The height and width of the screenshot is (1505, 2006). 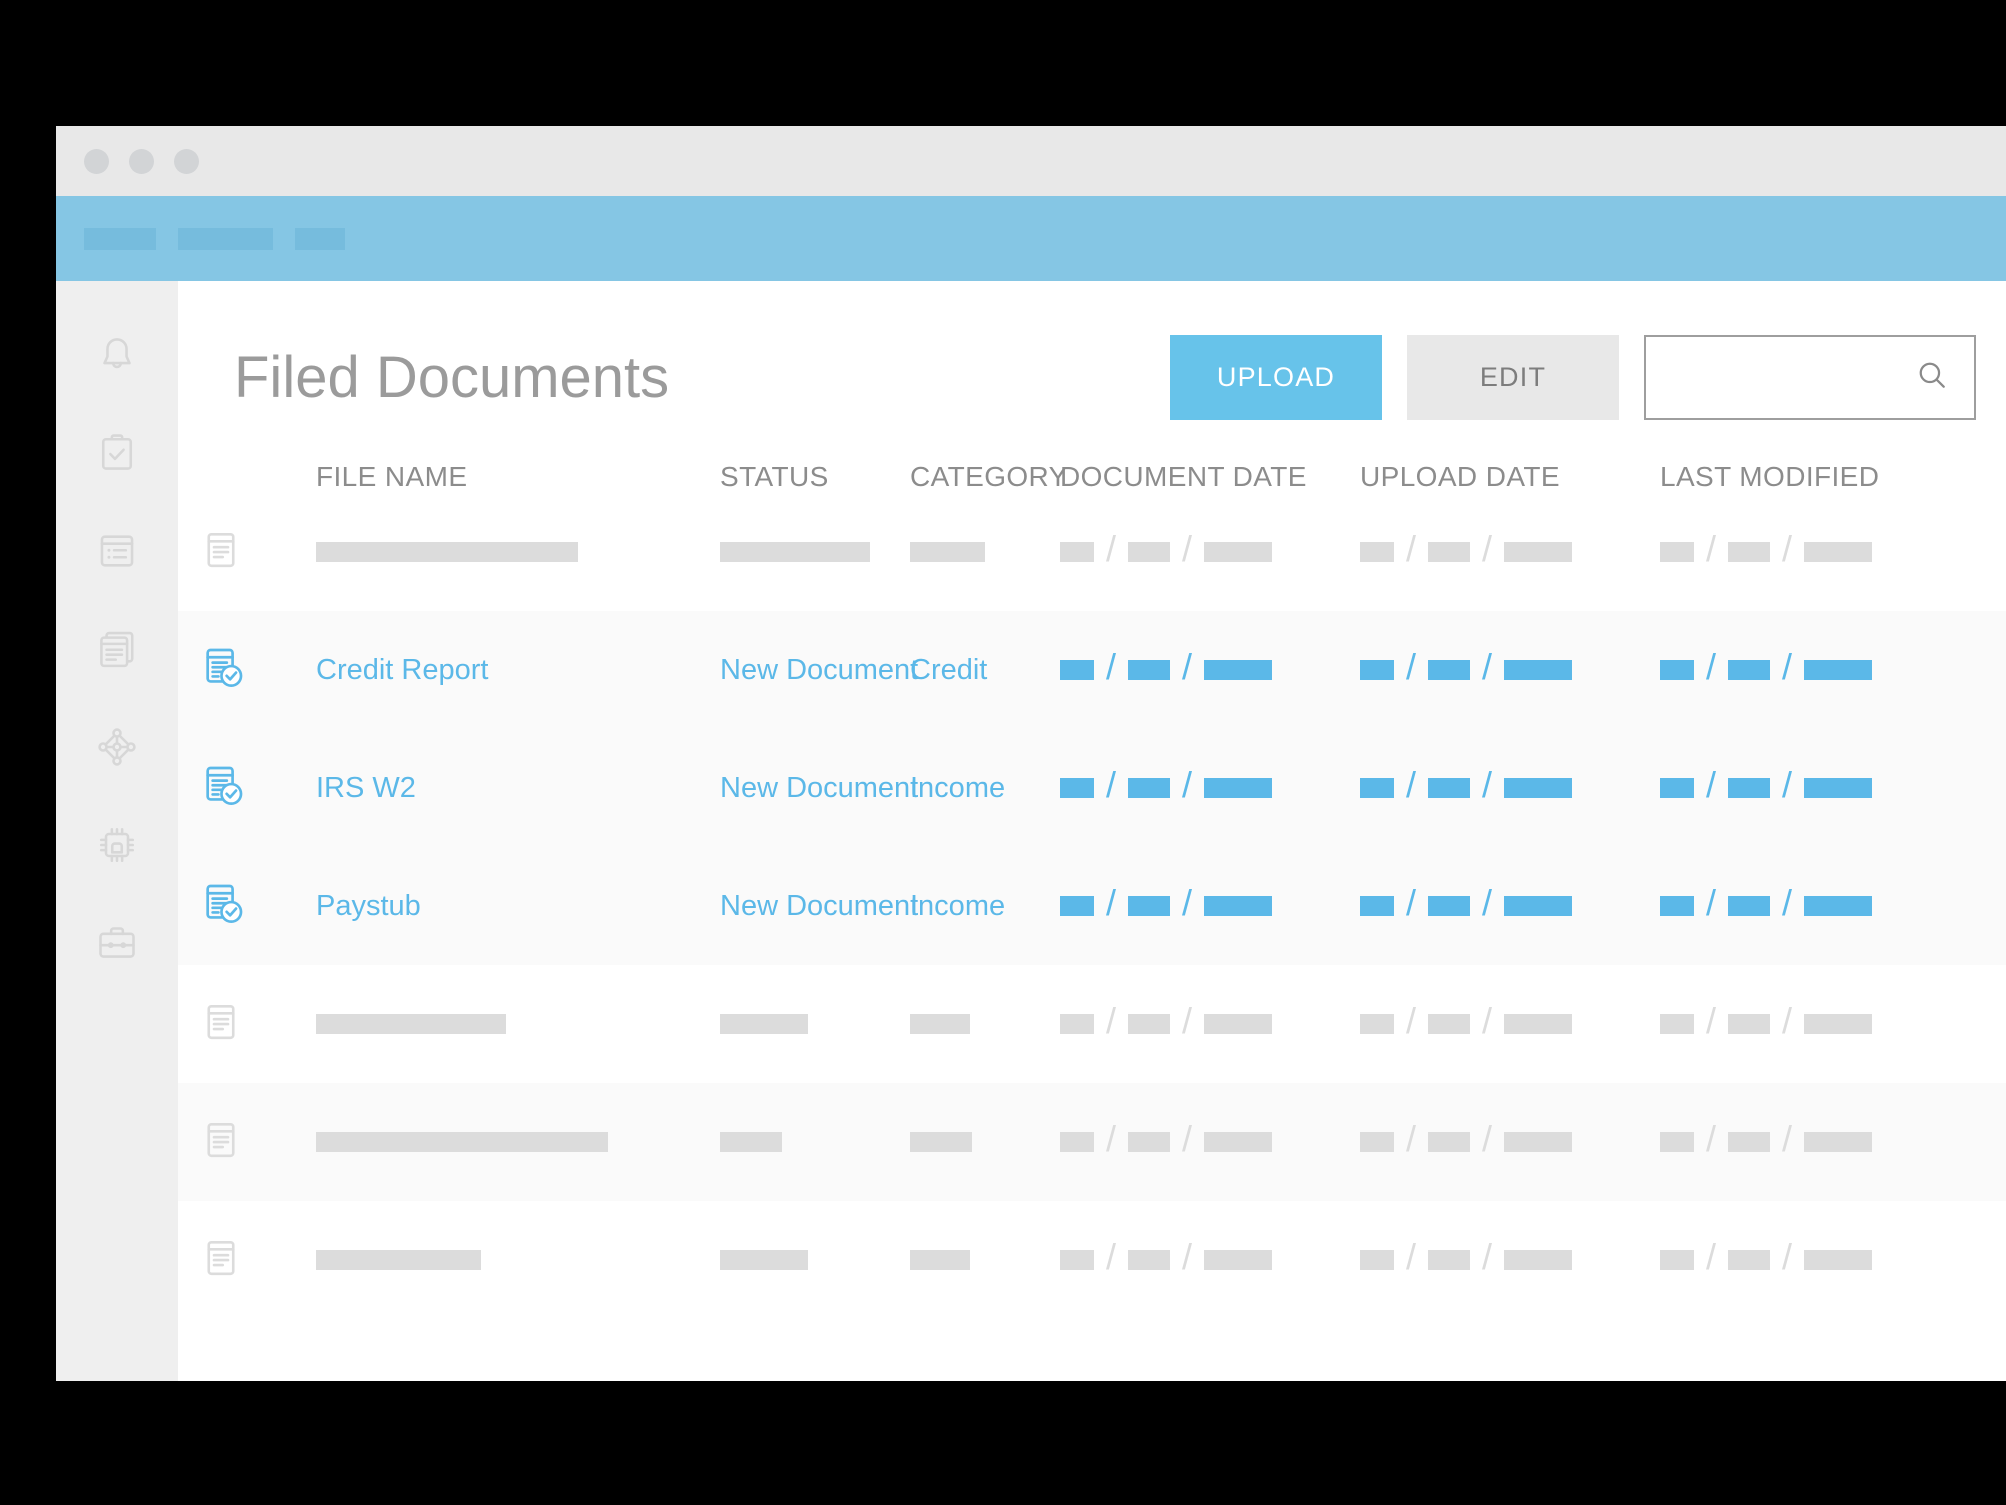 I want to click on sidebar-item-tasks, so click(x=117, y=453).